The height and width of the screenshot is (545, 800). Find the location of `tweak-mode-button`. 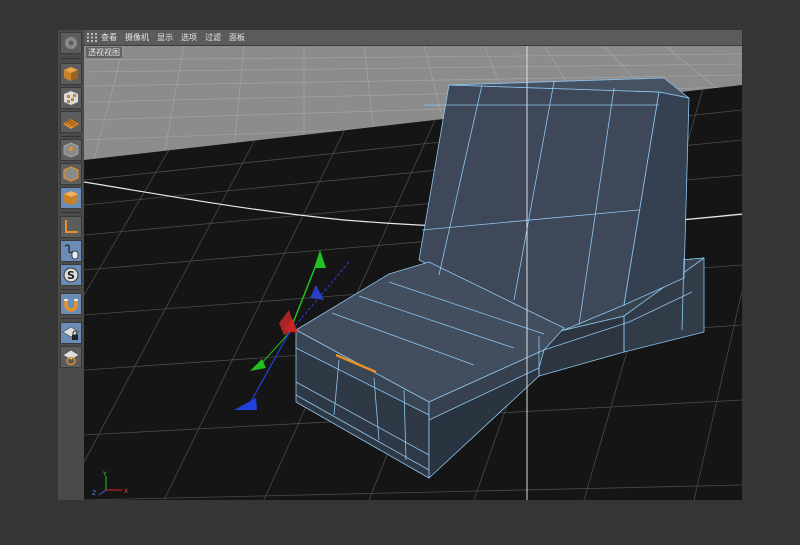

tweak-mode-button is located at coordinates (71, 251).